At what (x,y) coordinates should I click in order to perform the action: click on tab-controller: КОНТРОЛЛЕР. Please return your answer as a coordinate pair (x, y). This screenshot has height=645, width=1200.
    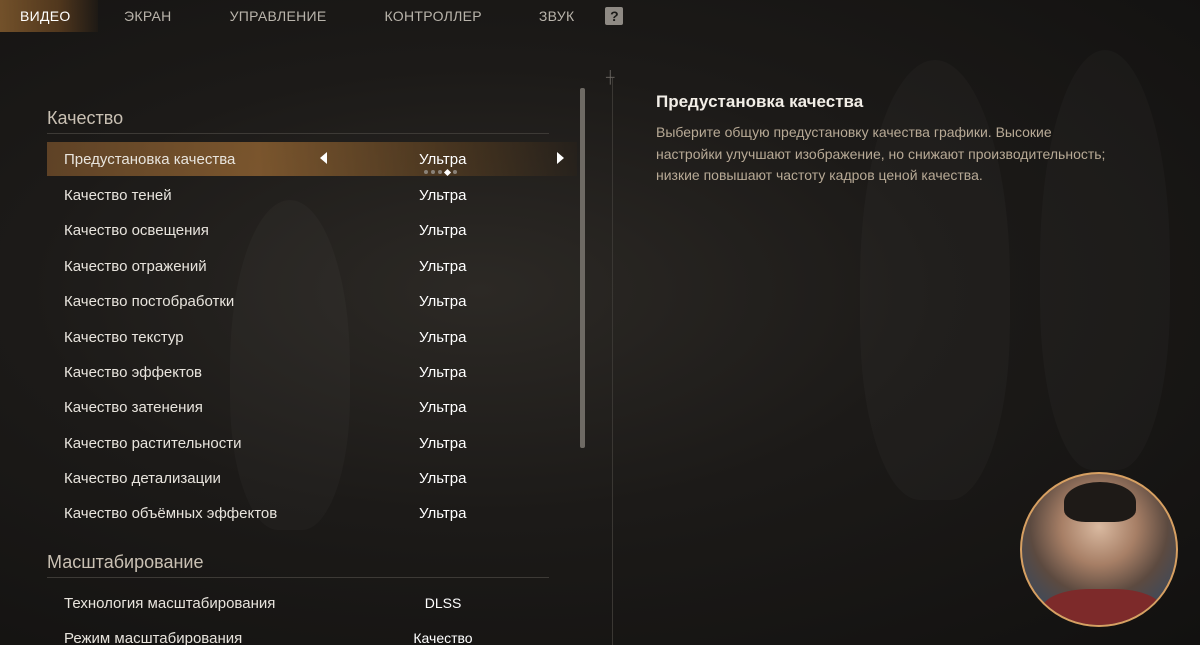
    Looking at the image, I should click on (433, 16).